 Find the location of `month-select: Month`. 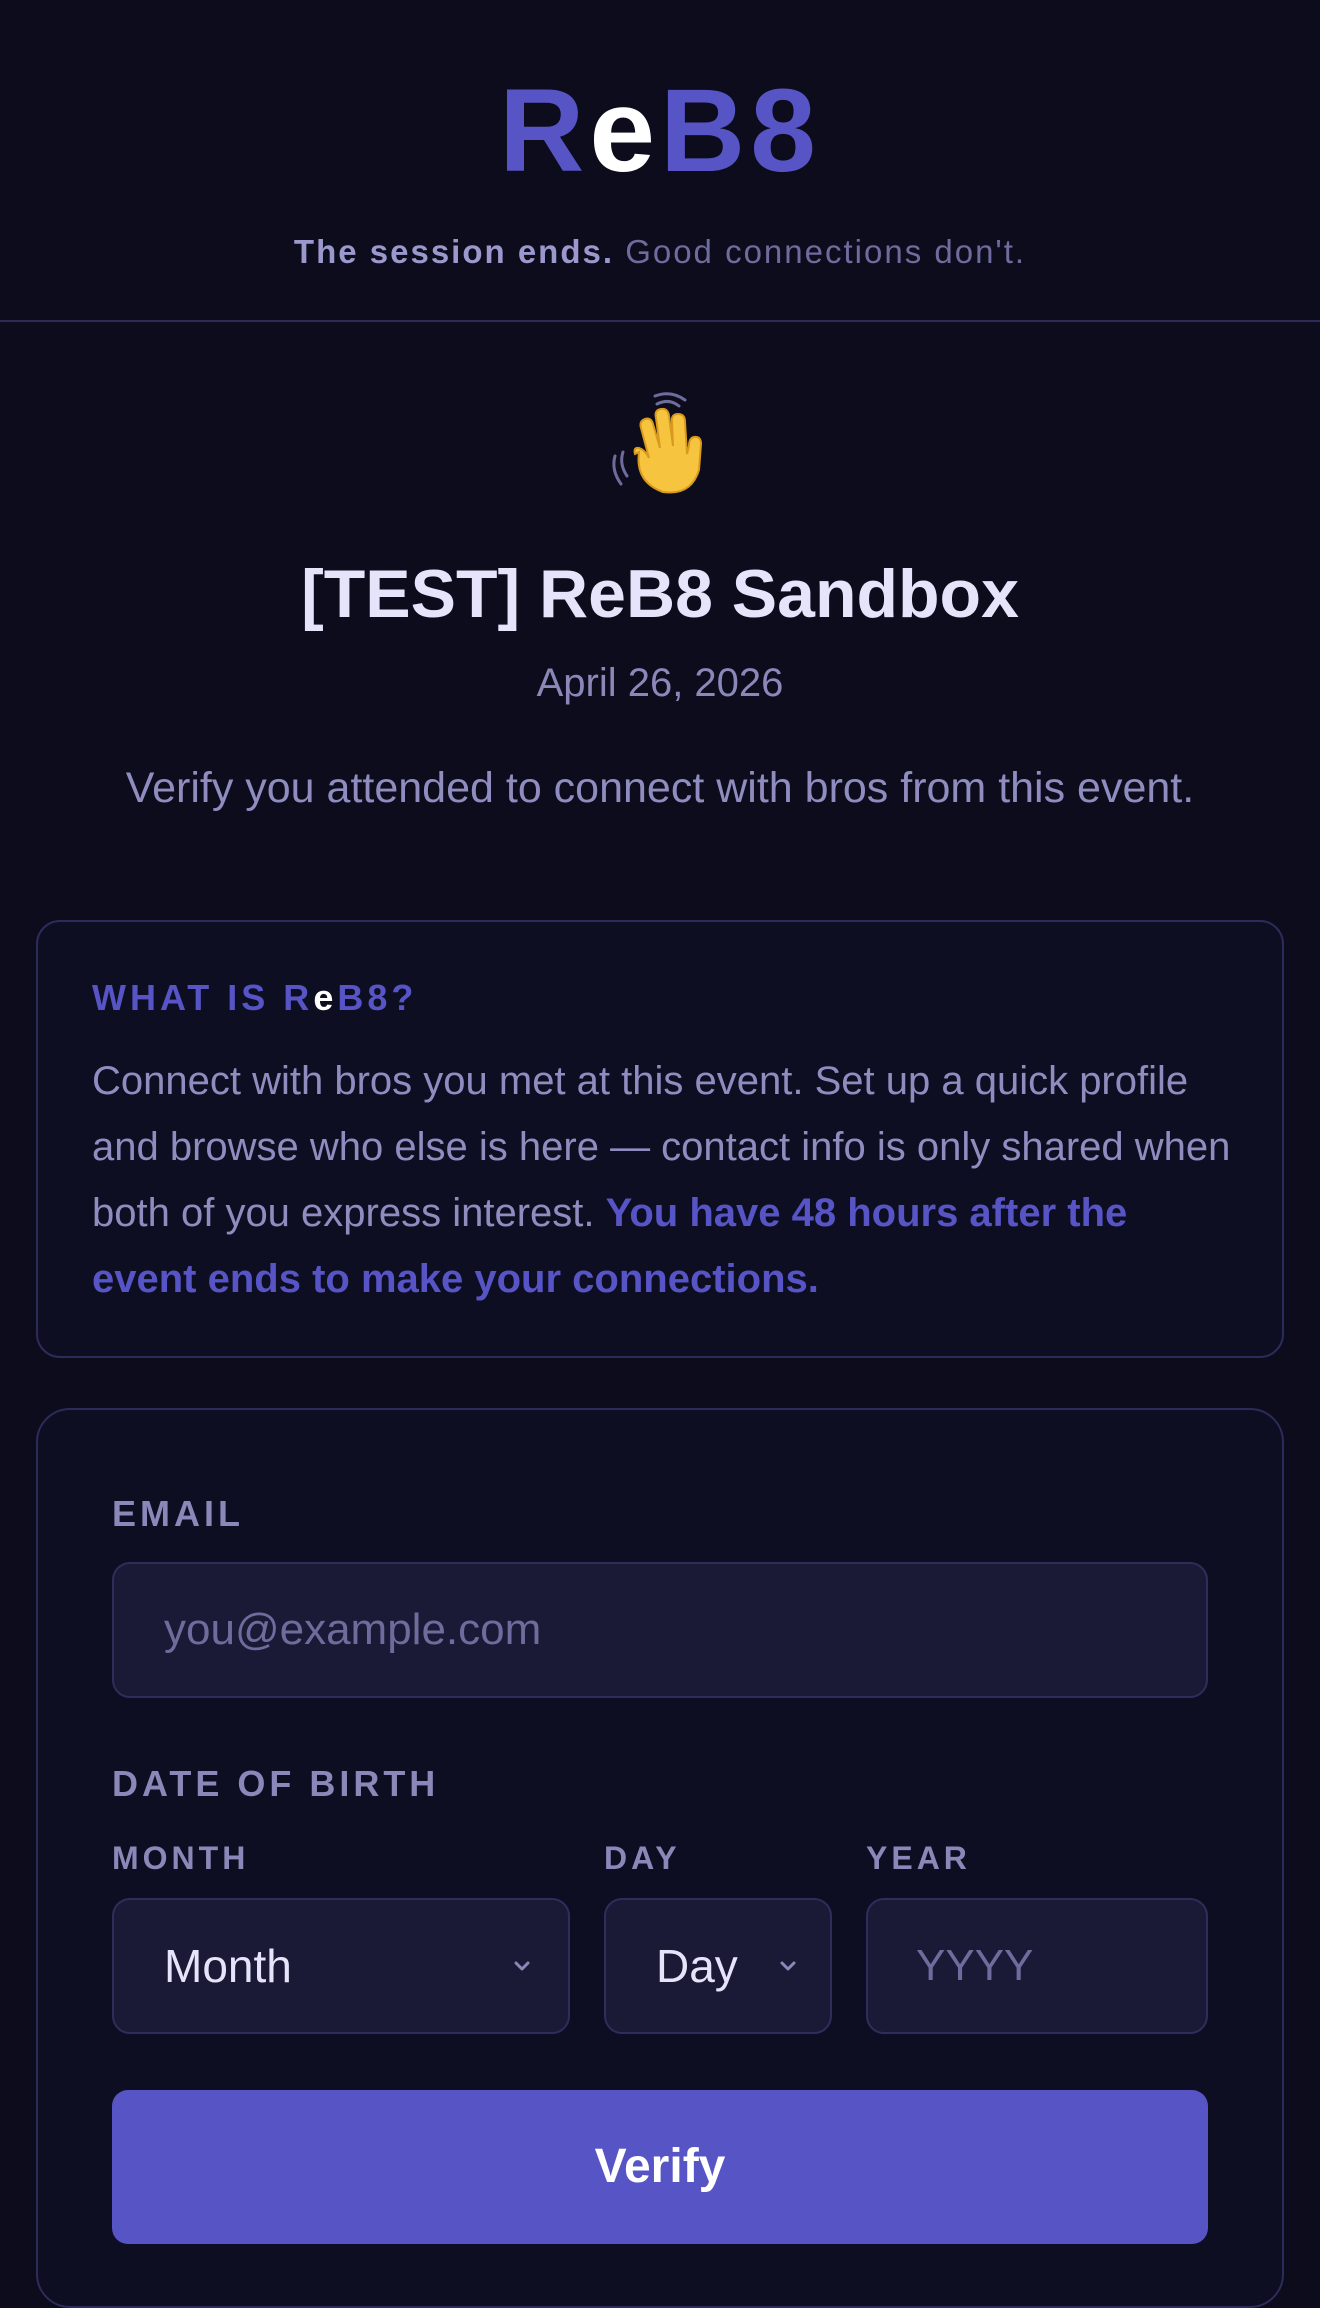

month-select: Month is located at coordinates (341, 1966).